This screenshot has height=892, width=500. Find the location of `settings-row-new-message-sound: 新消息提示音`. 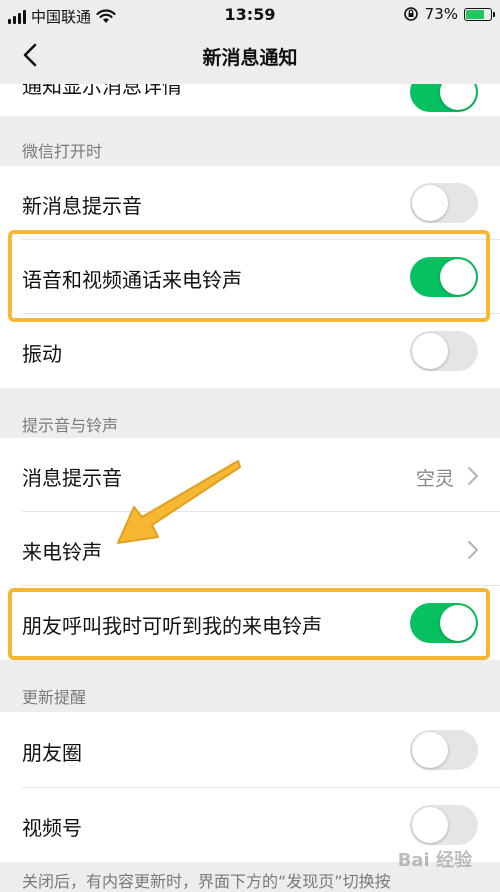

settings-row-new-message-sound: 新消息提示音 is located at coordinates (250, 203).